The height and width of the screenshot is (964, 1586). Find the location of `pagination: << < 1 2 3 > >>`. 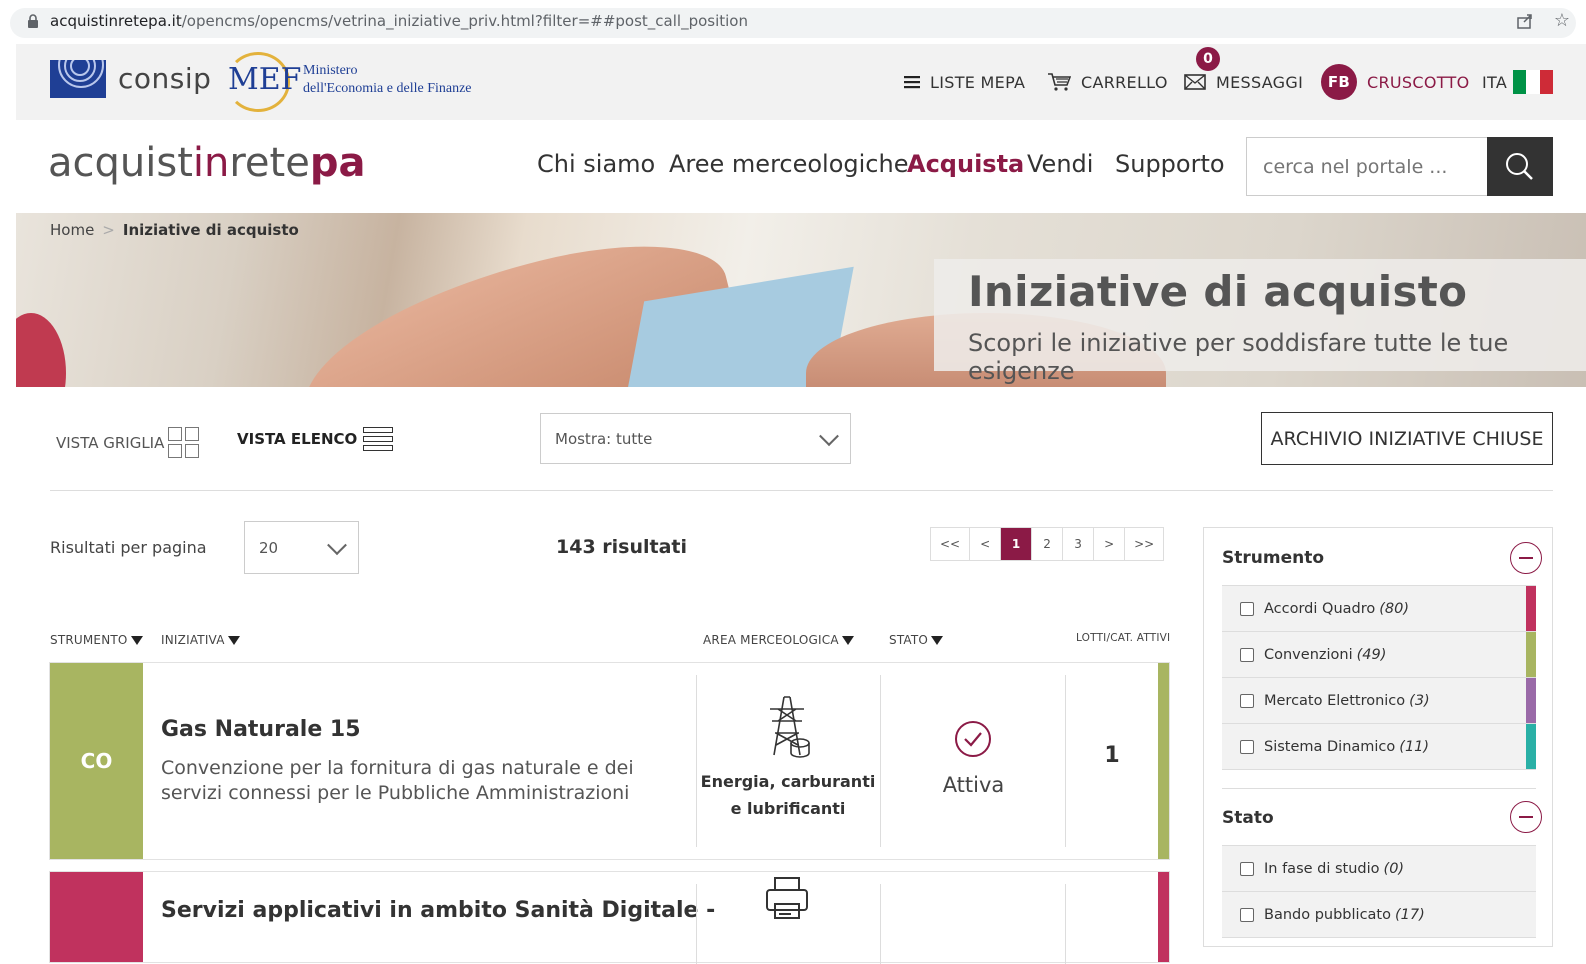

pagination: << < 1 2 3 > >> is located at coordinates (1047, 544).